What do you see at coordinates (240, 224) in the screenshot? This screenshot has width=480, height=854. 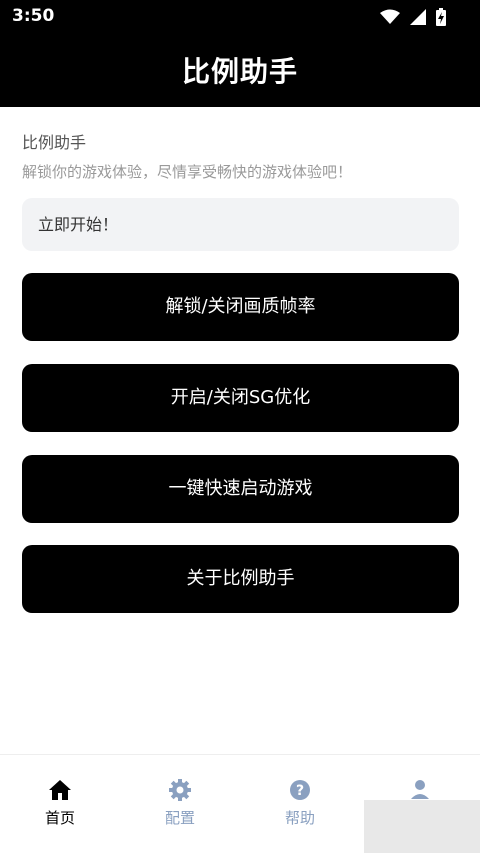 I see `start-banner: 立即开始！` at bounding box center [240, 224].